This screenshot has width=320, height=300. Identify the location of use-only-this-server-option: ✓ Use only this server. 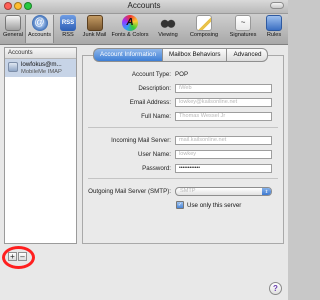
(208, 205).